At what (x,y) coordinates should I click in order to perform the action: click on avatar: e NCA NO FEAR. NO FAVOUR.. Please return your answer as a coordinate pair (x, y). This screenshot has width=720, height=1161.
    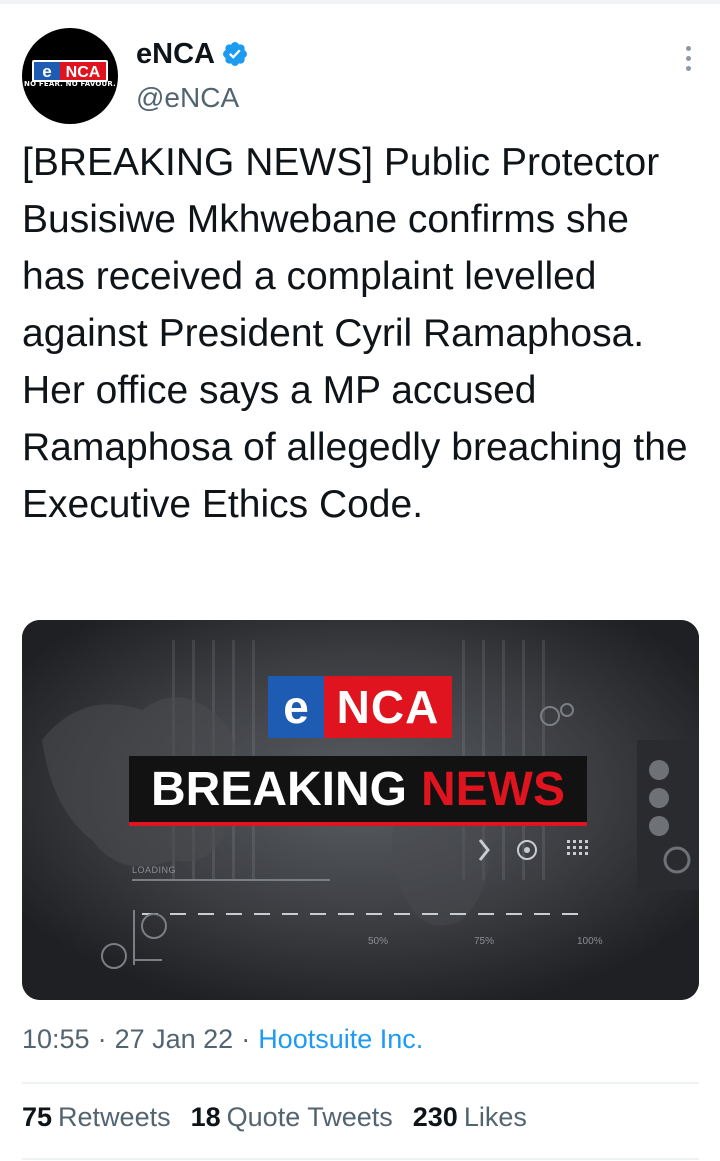
    Looking at the image, I should click on (70, 76).